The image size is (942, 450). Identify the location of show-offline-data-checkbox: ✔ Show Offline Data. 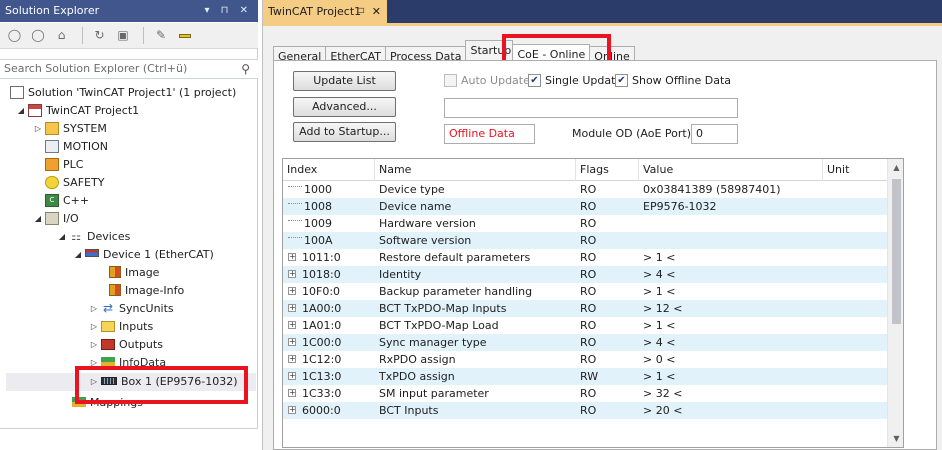
(673, 80).